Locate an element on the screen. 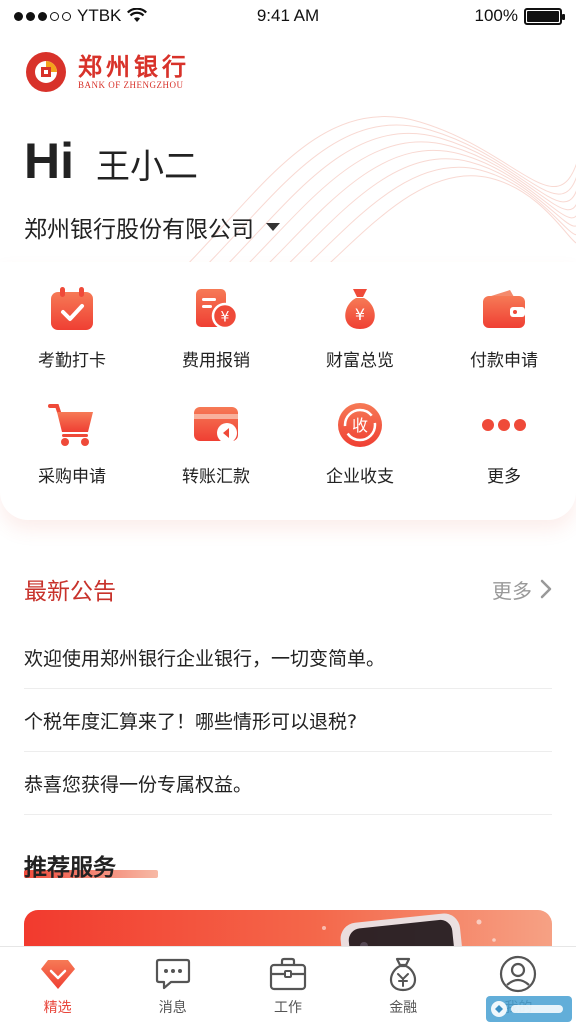 The width and height of the screenshot is (576, 1024). featured-diamond-icon is located at coordinates (58, 974).